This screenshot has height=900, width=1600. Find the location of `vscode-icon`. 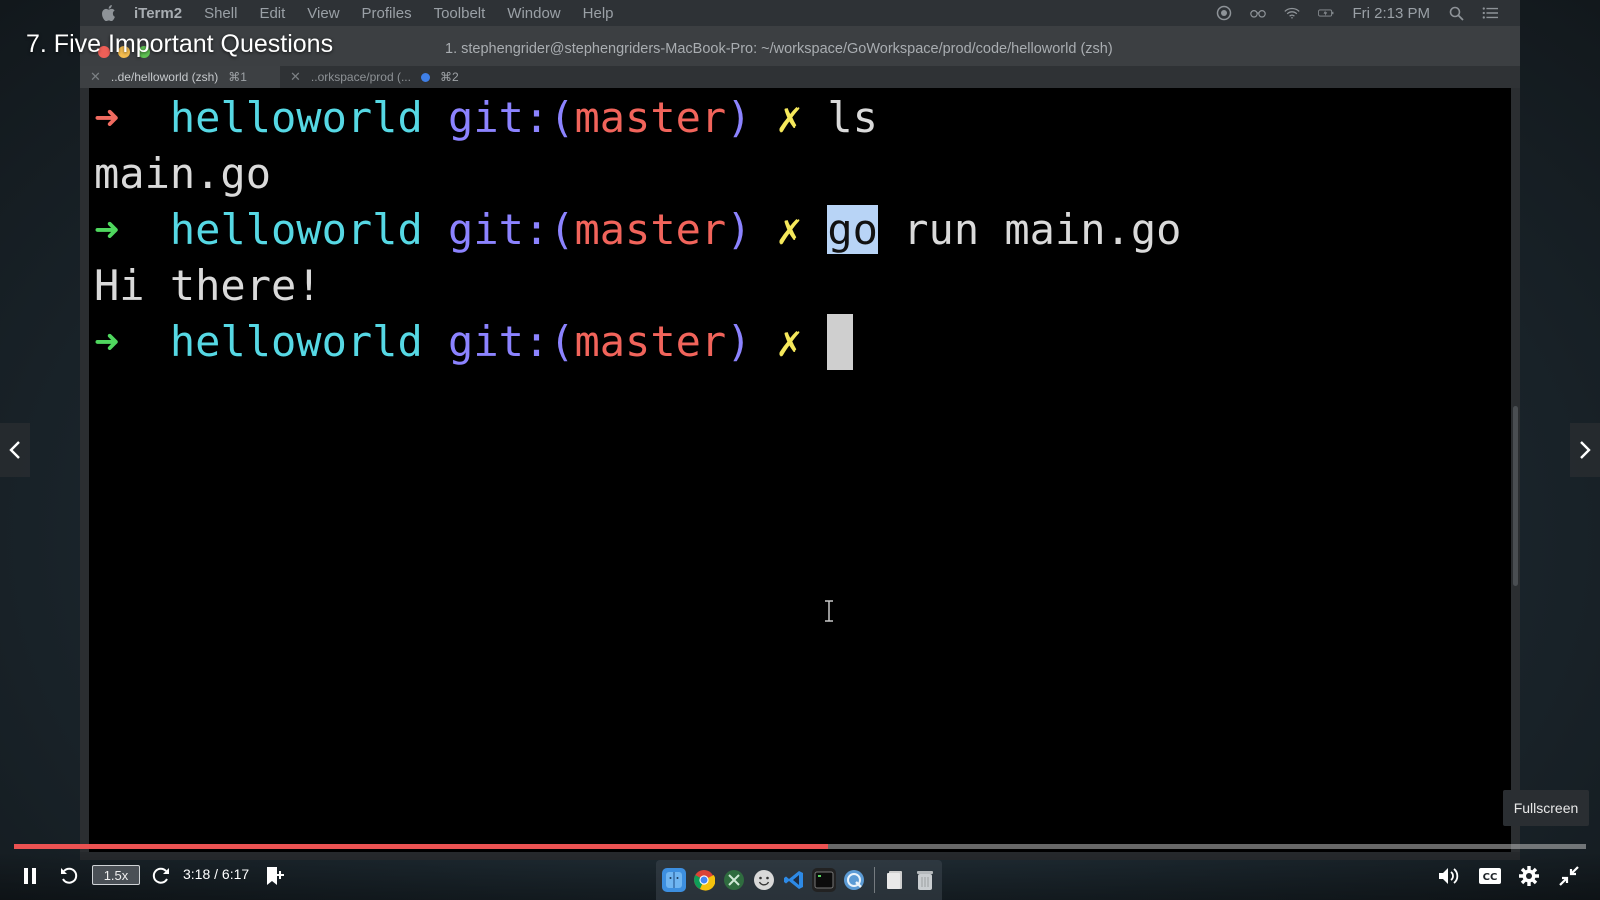

vscode-icon is located at coordinates (794, 880).